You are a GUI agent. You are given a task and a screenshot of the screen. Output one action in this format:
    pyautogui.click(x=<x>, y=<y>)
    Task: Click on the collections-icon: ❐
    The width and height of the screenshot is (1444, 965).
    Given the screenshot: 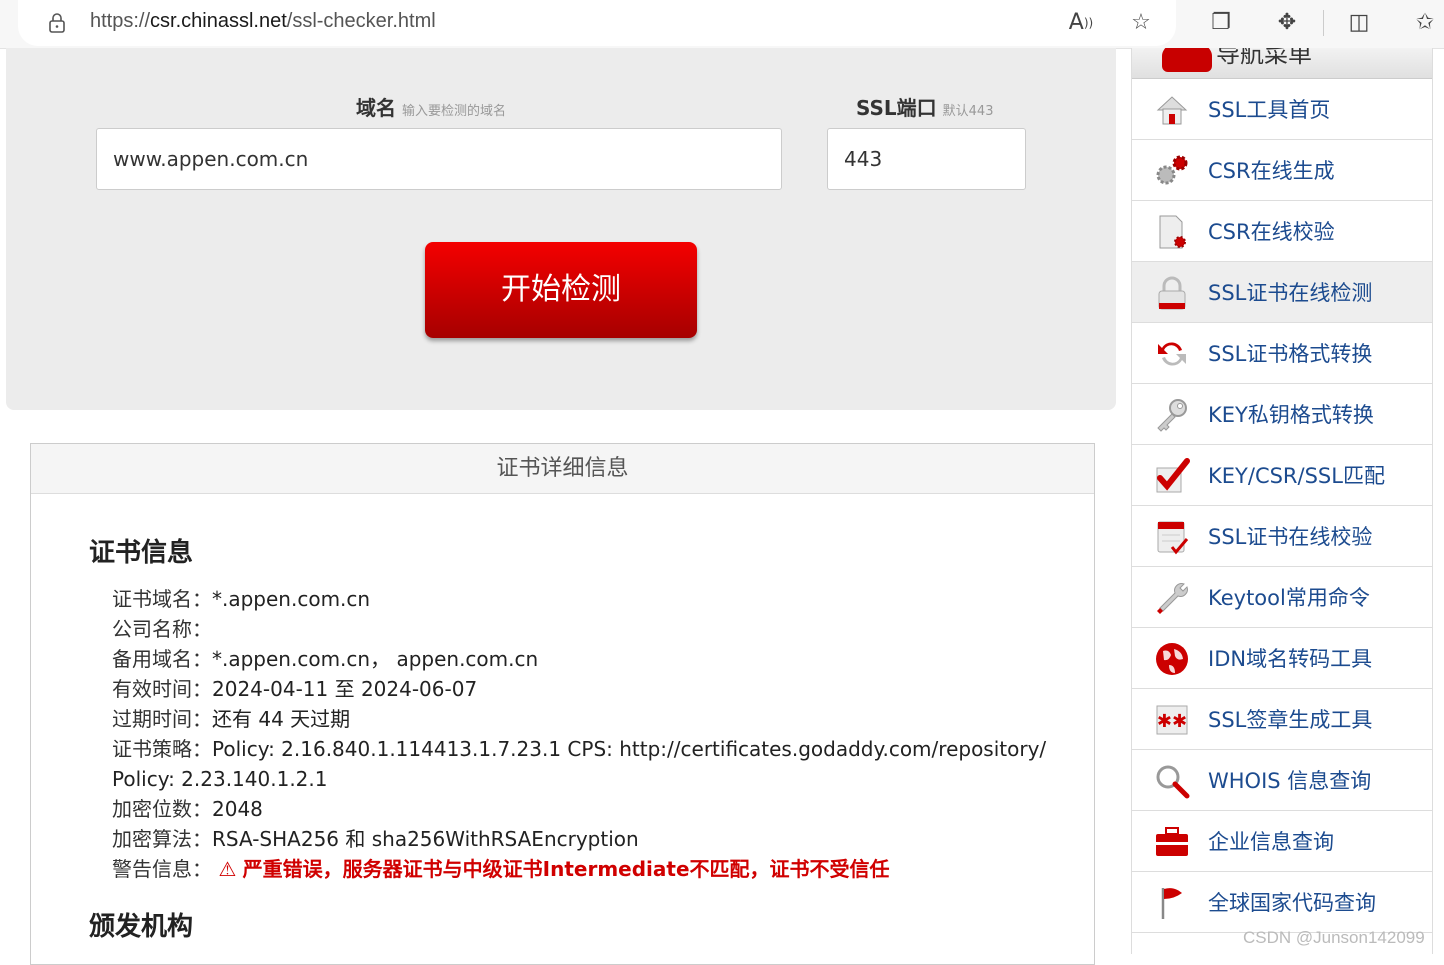 What is the action you would take?
    pyautogui.click(x=1221, y=23)
    